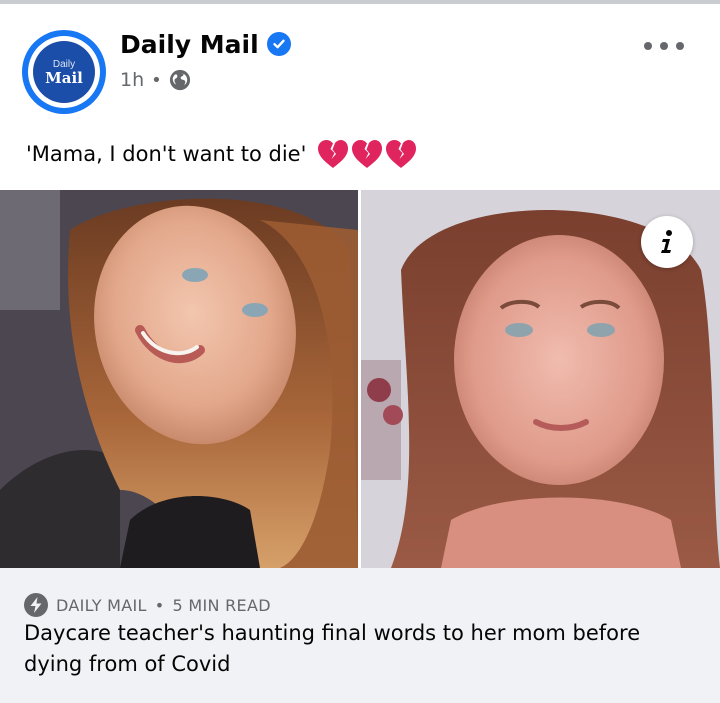 The width and height of the screenshot is (720, 703). Describe the element at coordinates (166, 154) in the screenshot. I see `caption-text: 'Mama, I don't want to die'` at that location.